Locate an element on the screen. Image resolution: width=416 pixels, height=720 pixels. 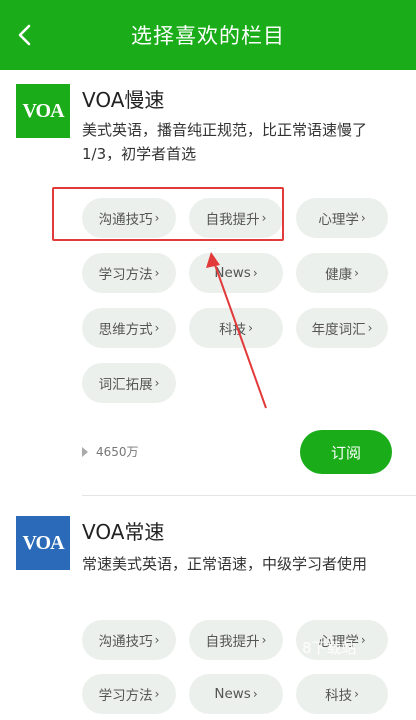
tag-chip: 年度词汇 › is located at coordinates (342, 328).